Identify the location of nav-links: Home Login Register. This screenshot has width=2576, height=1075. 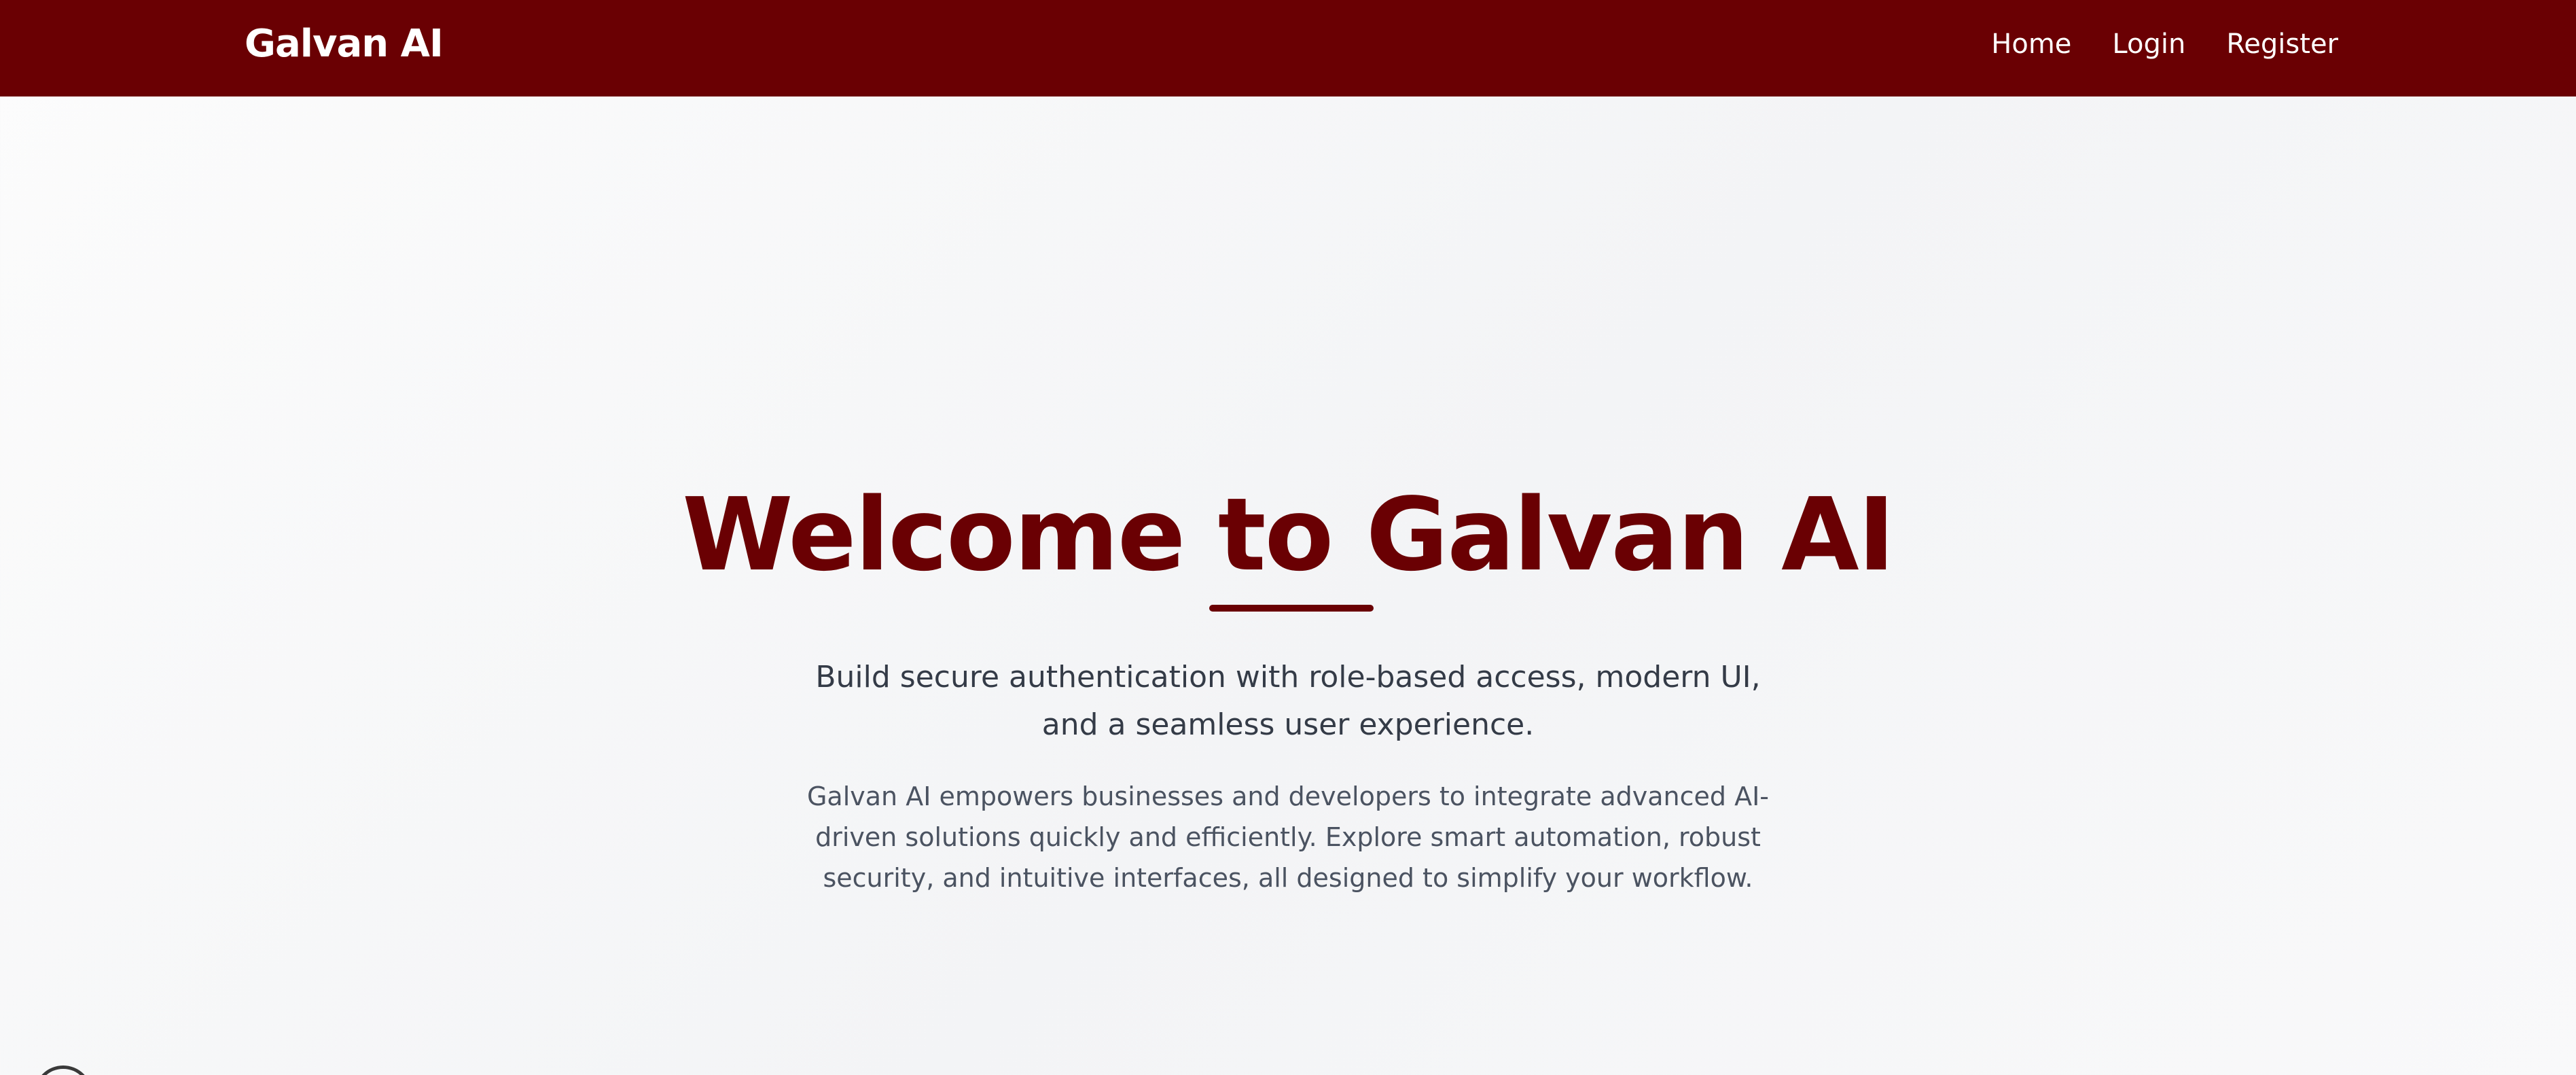
(2164, 44).